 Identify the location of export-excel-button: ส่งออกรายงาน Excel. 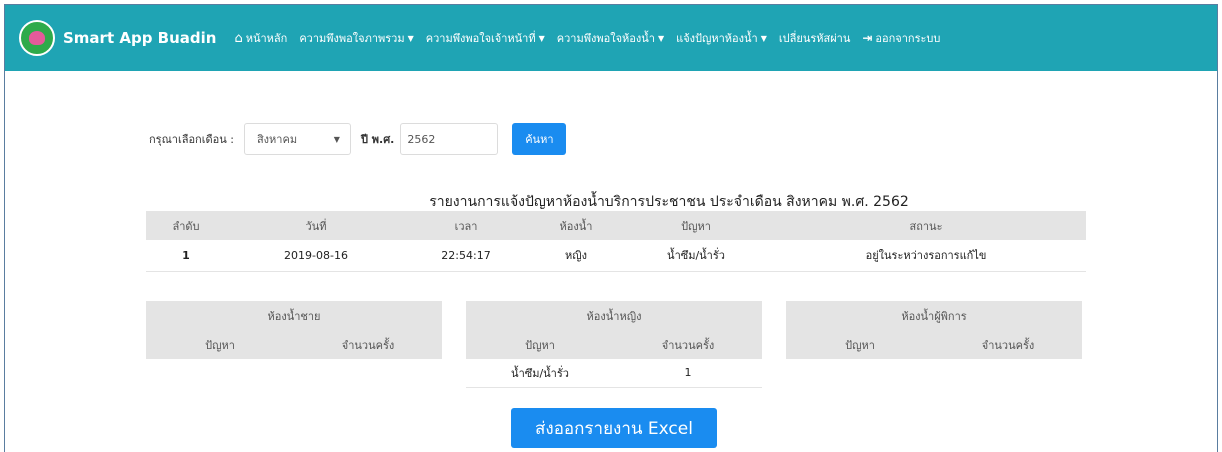
(614, 428).